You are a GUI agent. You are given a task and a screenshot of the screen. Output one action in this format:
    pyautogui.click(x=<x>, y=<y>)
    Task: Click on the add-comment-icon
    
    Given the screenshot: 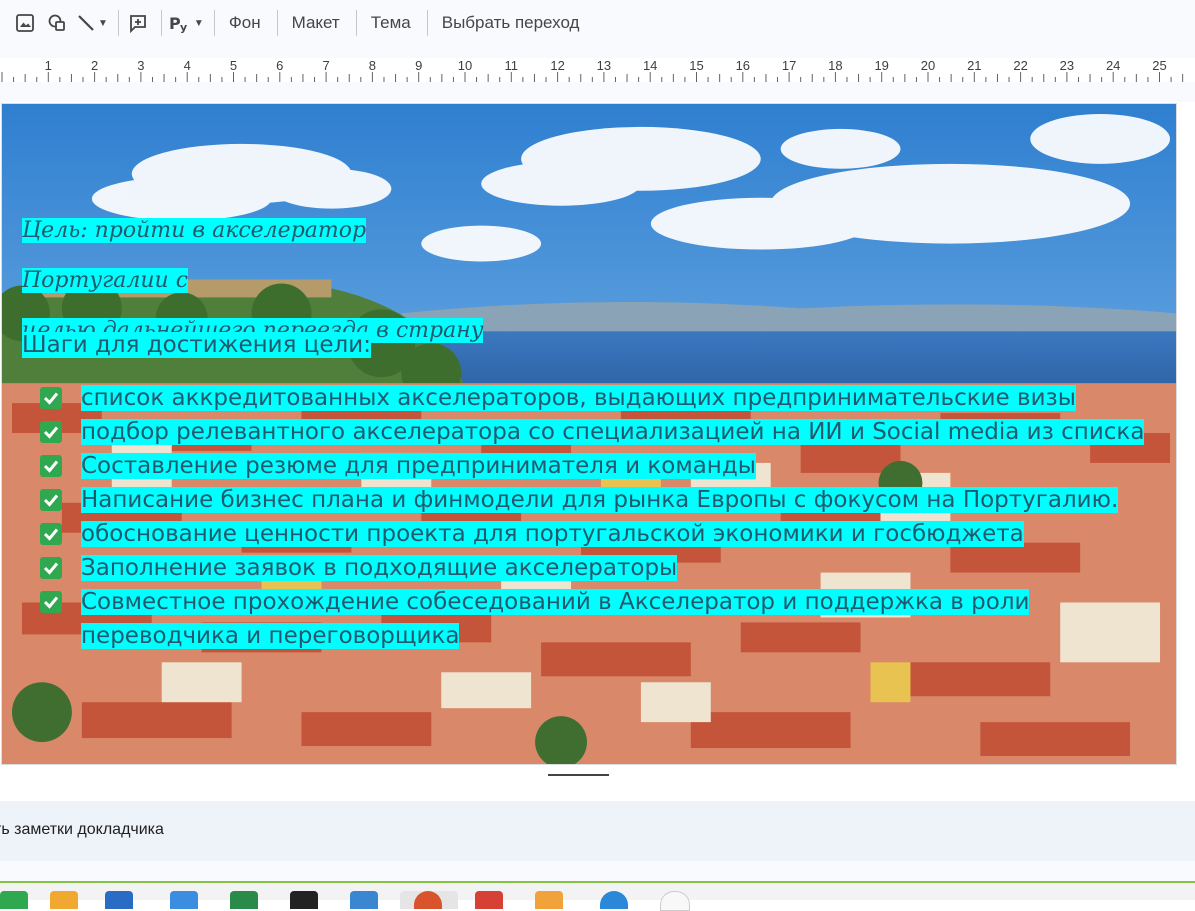 What is the action you would take?
    pyautogui.click(x=138, y=24)
    